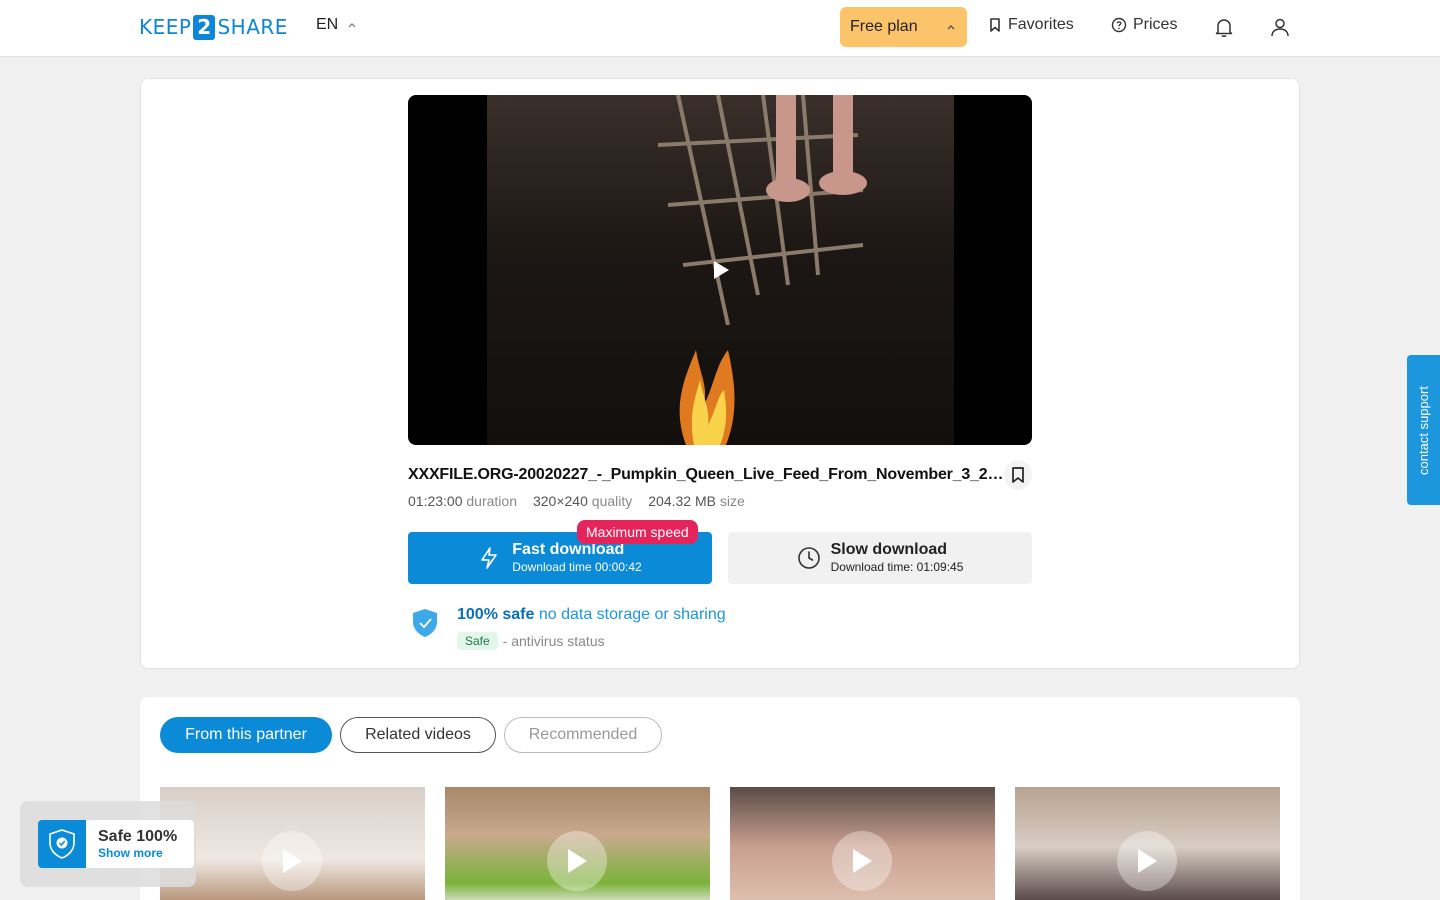 The image size is (1440, 900). I want to click on antivirus-status: Safe - antivirus status, so click(531, 641).